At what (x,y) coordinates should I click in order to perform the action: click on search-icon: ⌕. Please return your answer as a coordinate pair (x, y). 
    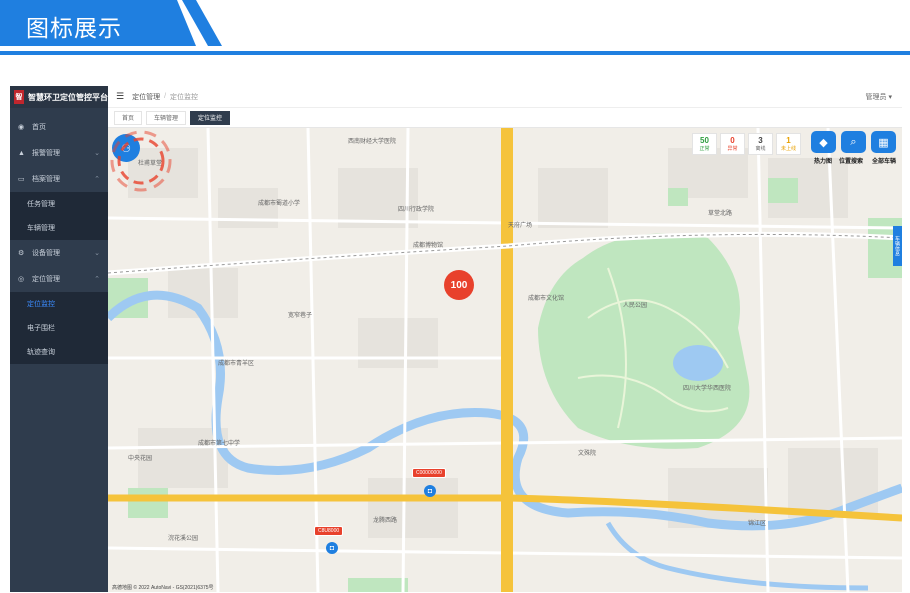
    Looking at the image, I should click on (853, 141).